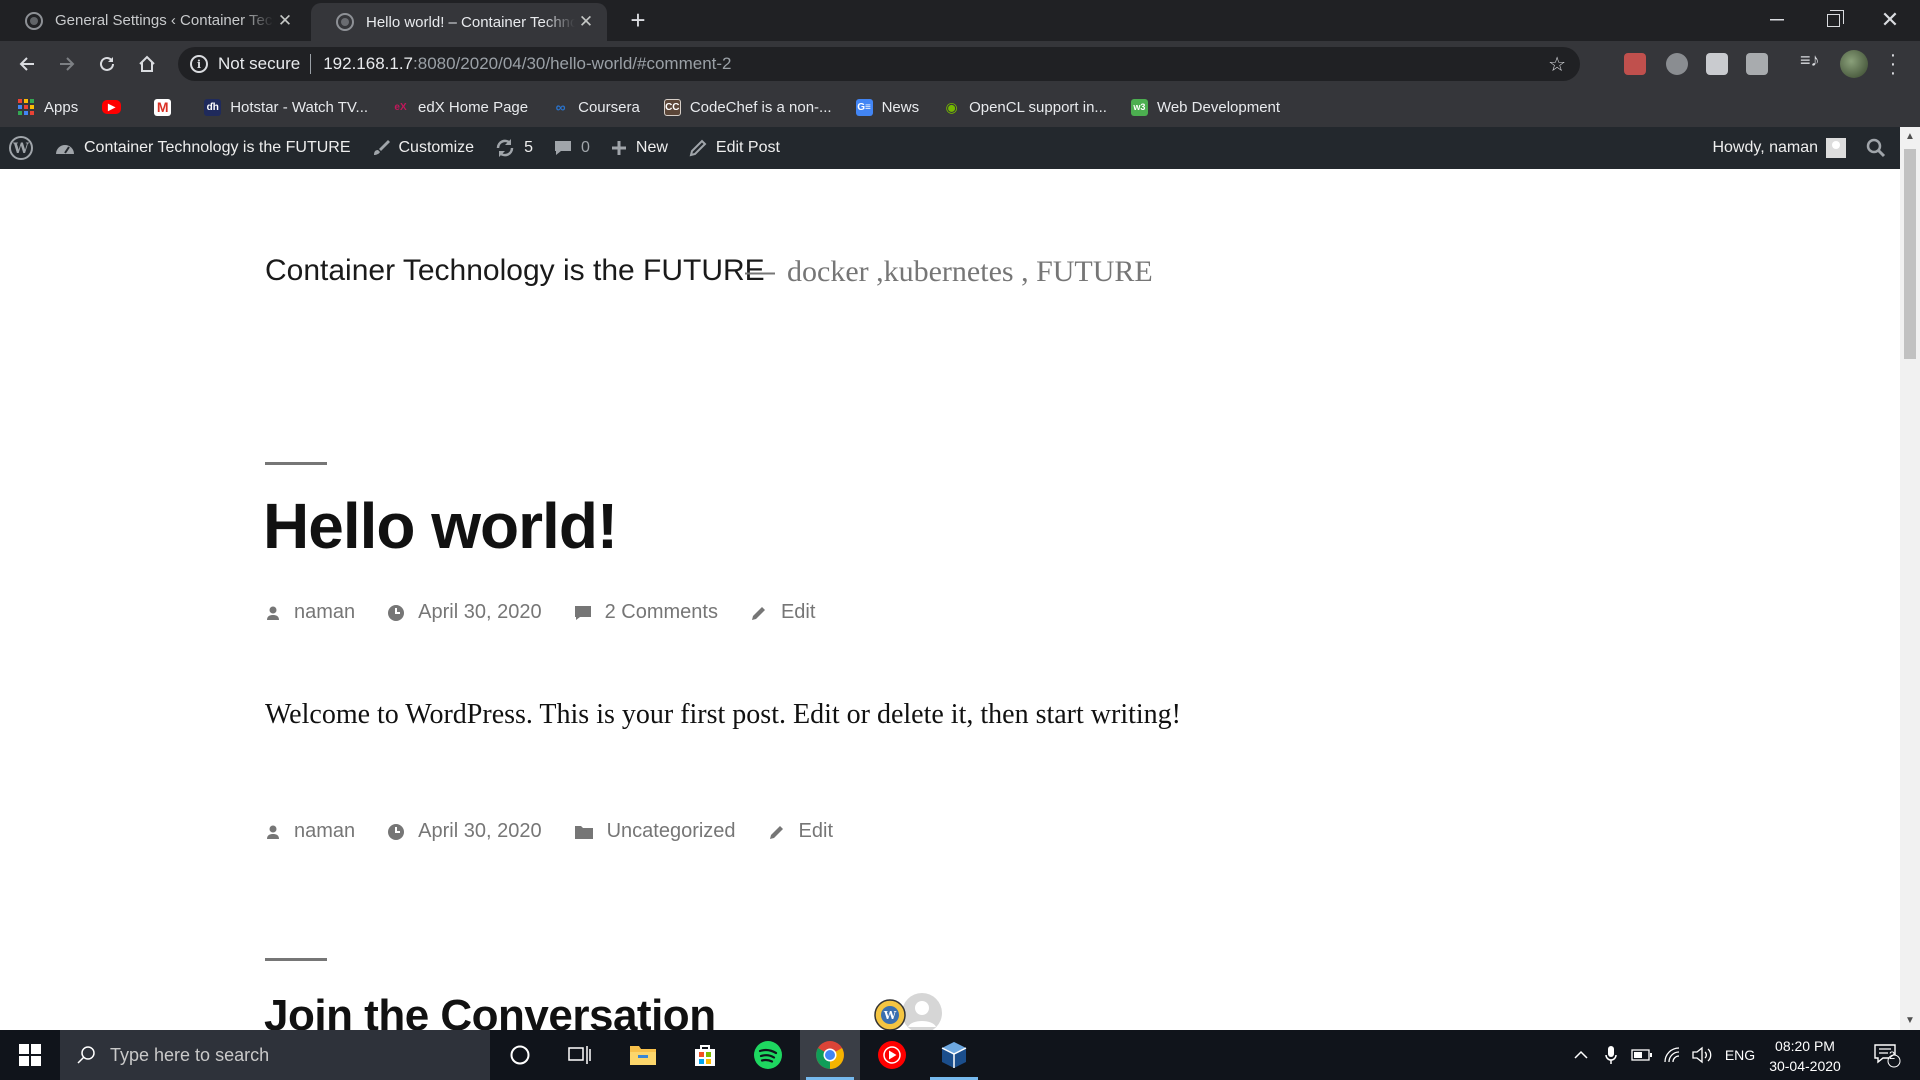 Image resolution: width=1920 pixels, height=1080 pixels. What do you see at coordinates (651, 147) in the screenshot?
I see `new-label: New` at bounding box center [651, 147].